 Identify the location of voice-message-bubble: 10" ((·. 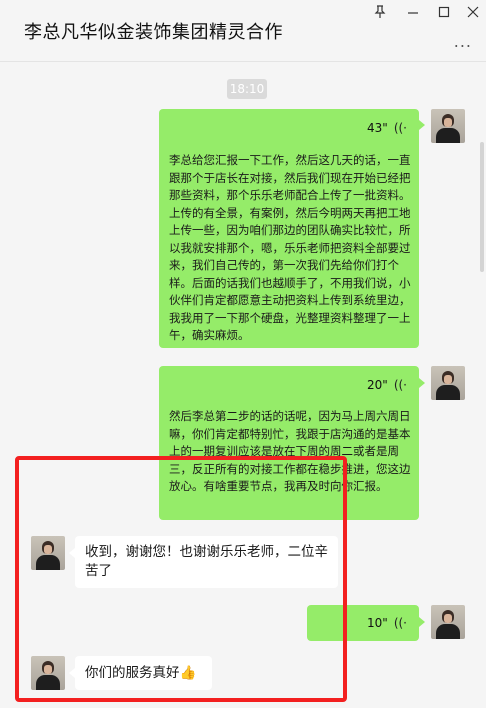
(363, 623).